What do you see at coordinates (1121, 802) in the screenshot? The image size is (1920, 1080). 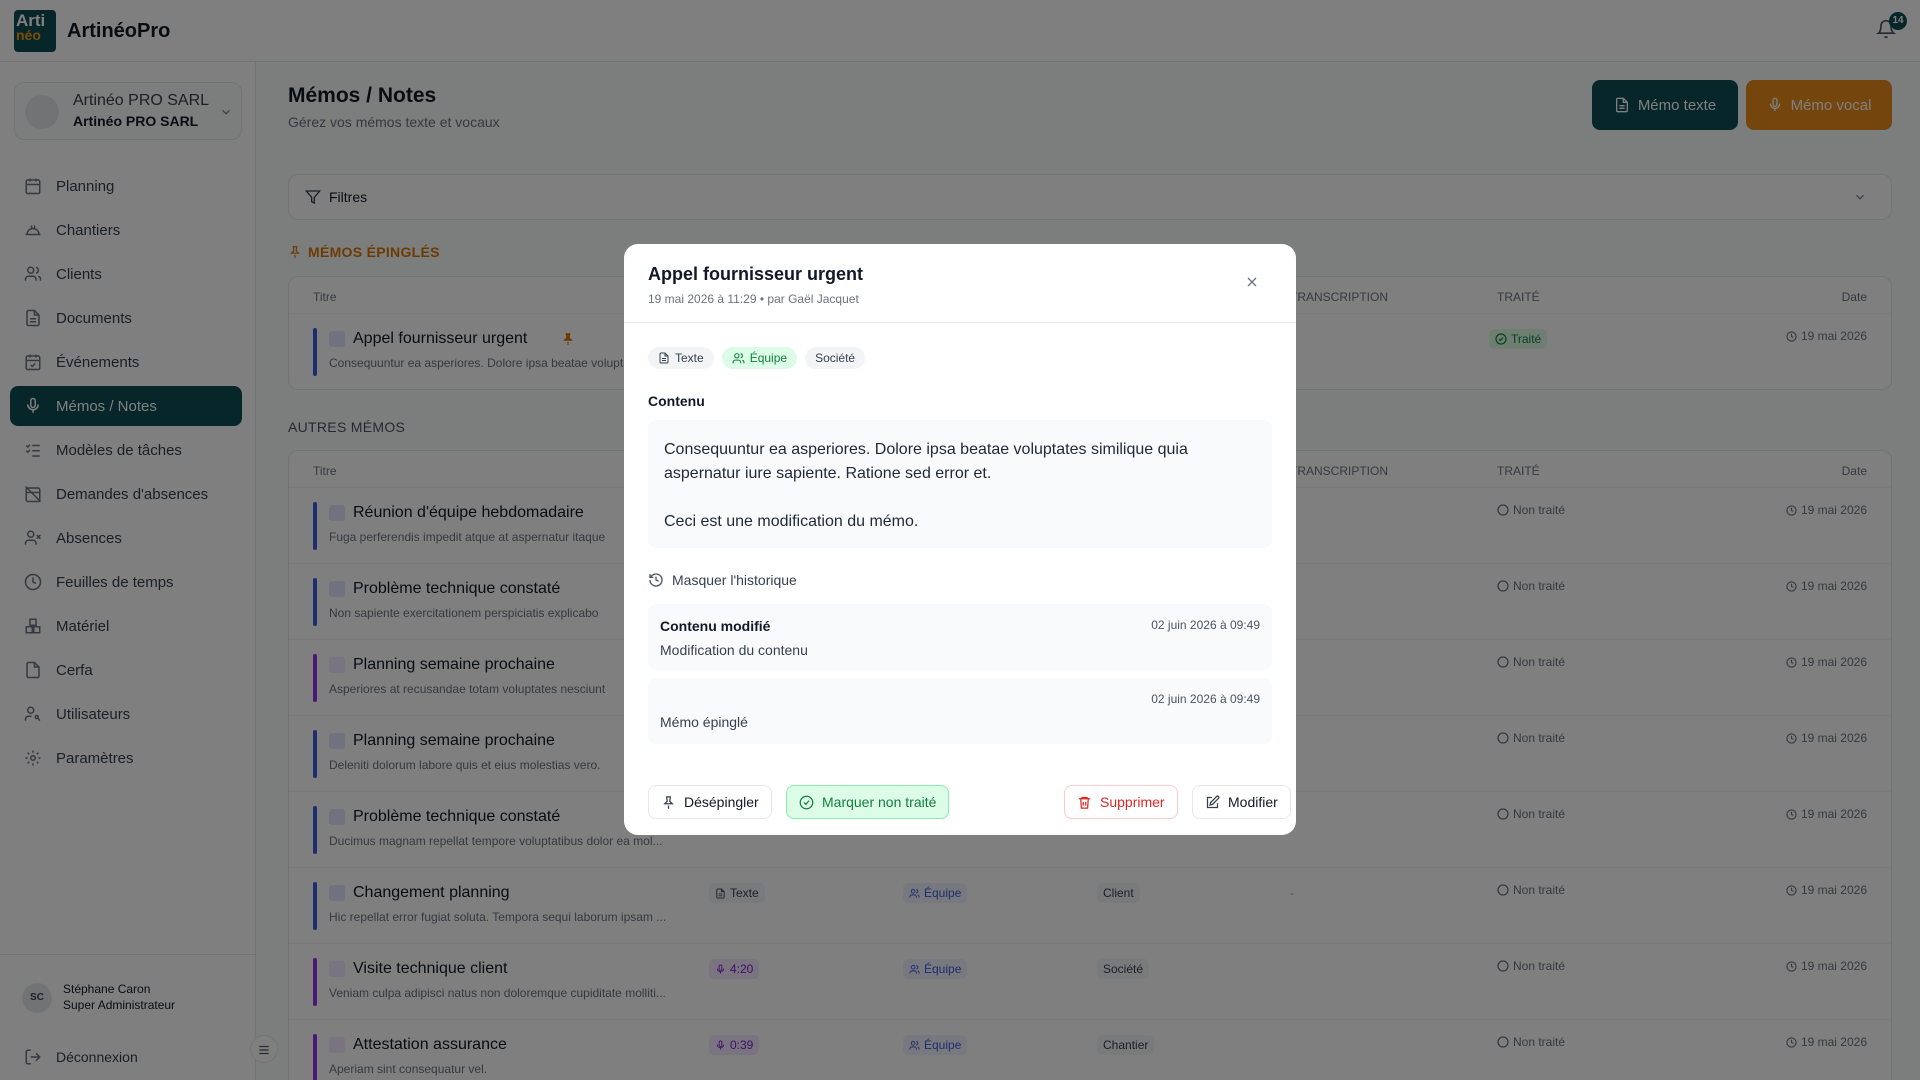 I see `delete-button: Supprimer` at bounding box center [1121, 802].